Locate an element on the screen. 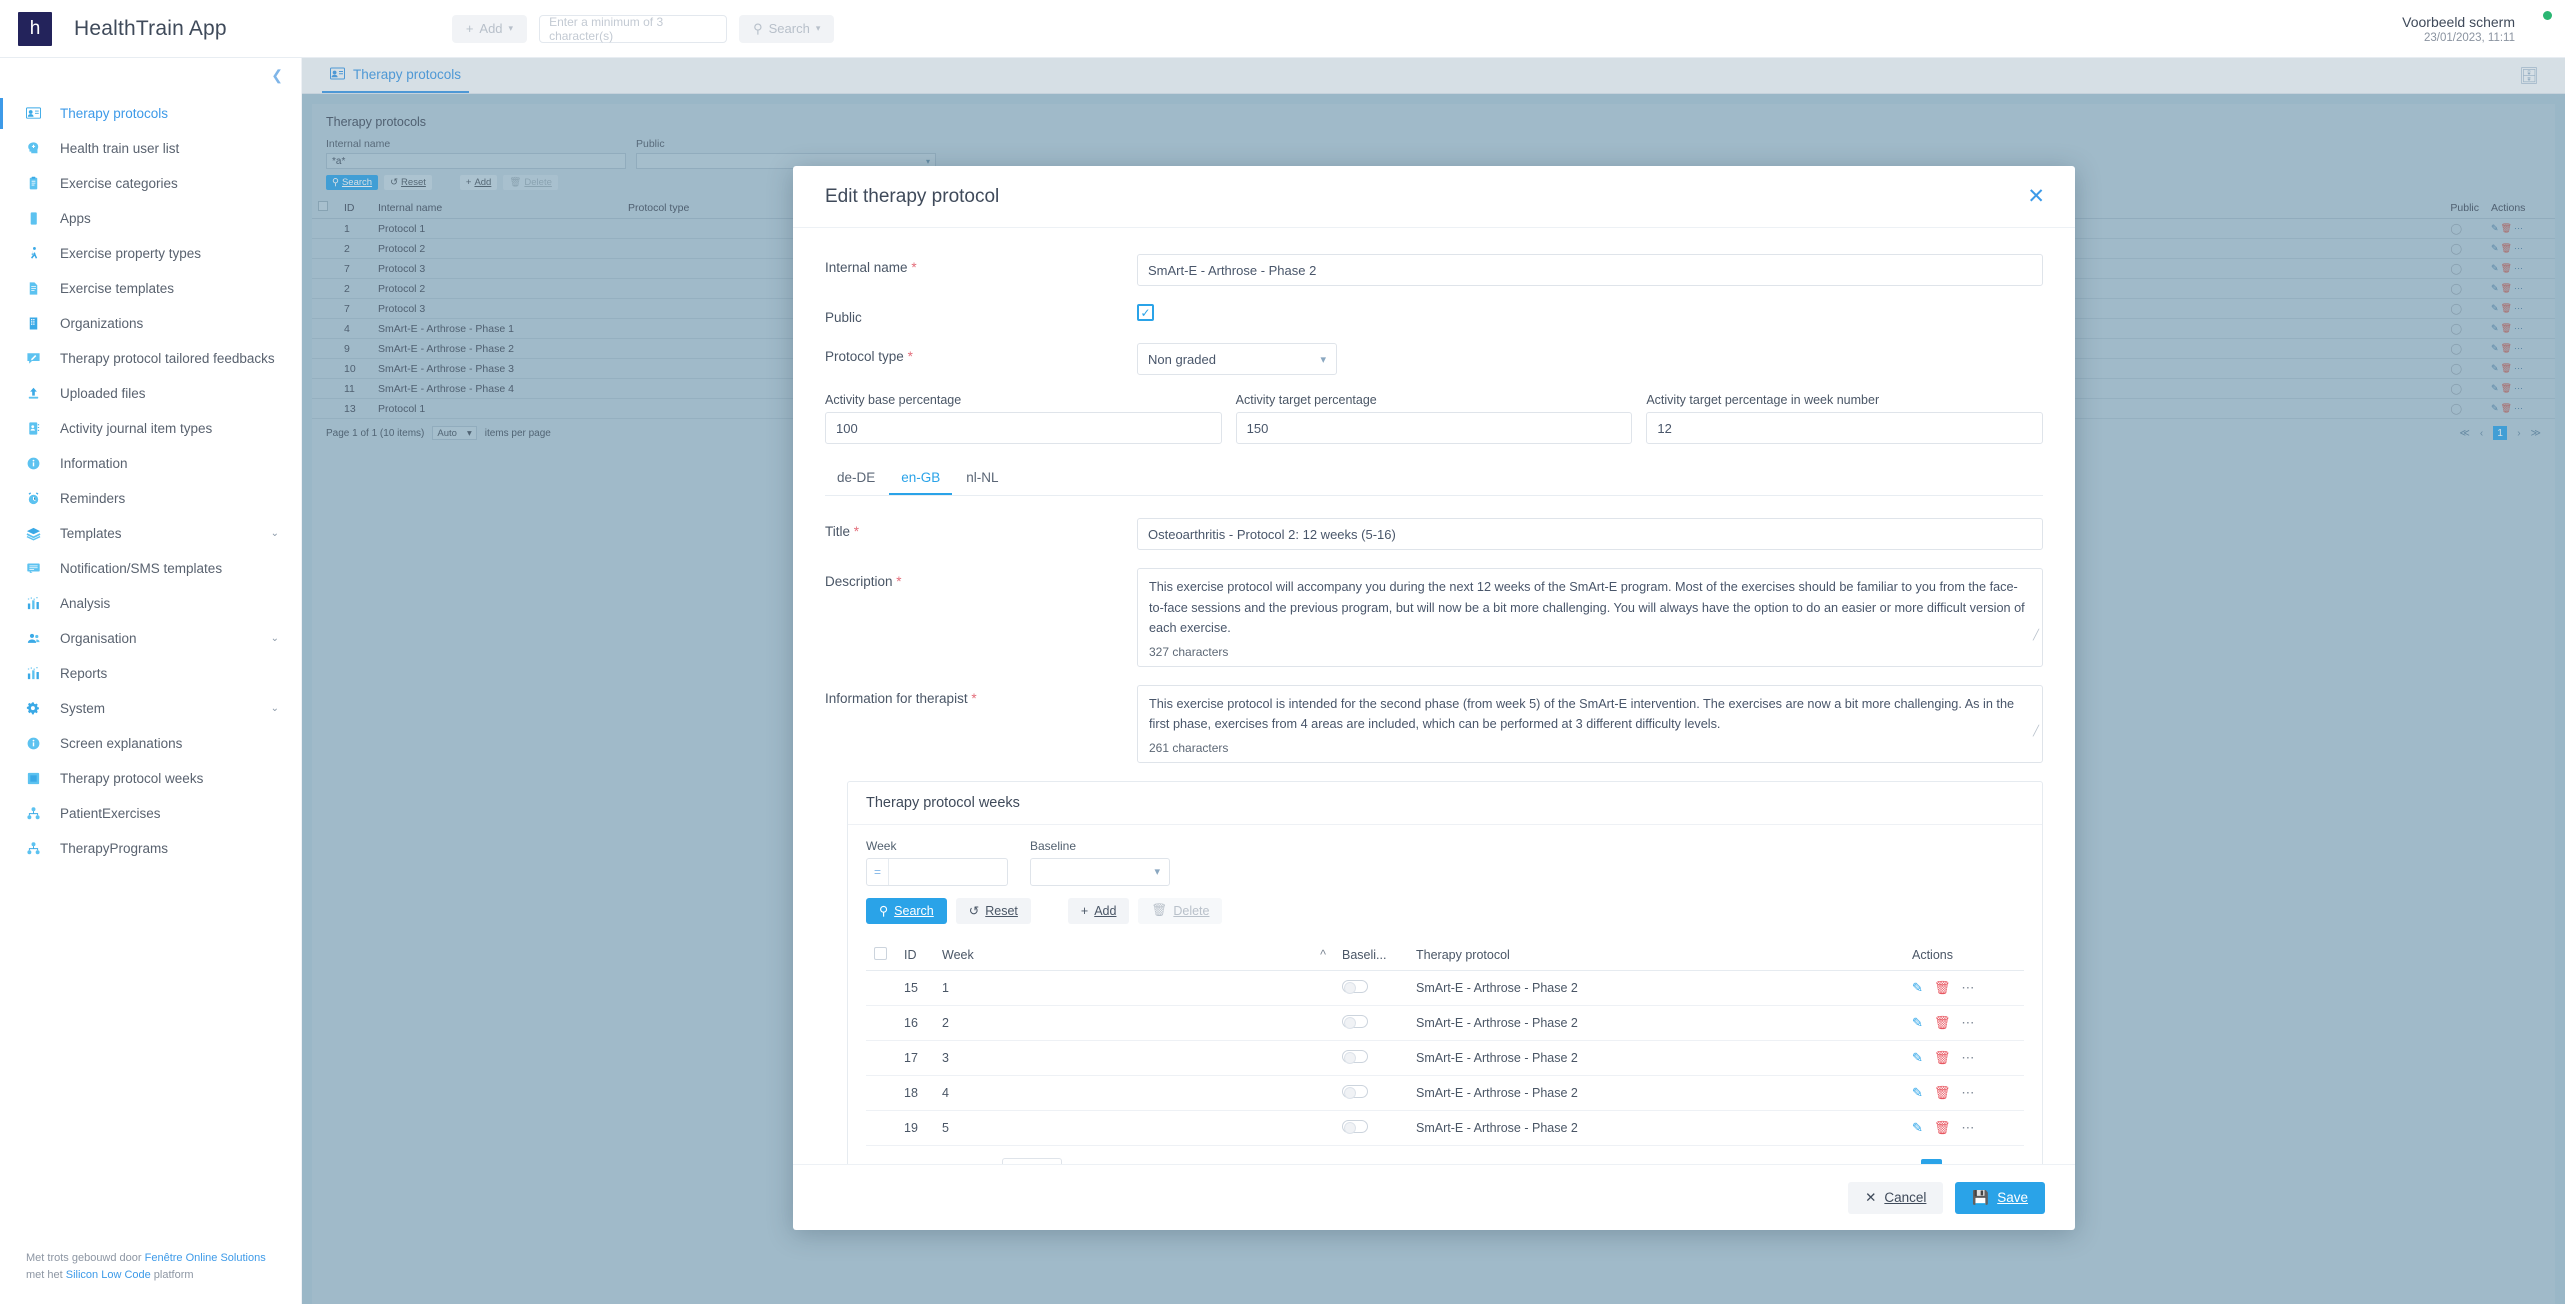 This screenshot has width=2565, height=1304. sidebar-item-reminders: Reminders is located at coordinates (150, 498).